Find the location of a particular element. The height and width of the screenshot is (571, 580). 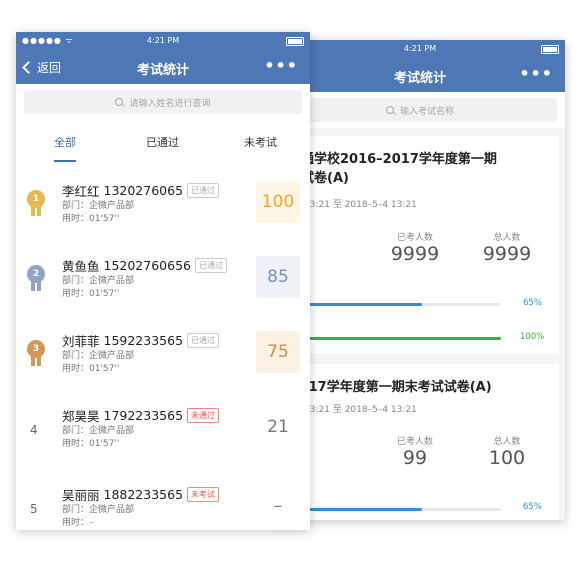

search-area: 输入考试名称 is located at coordinates (420, 110).